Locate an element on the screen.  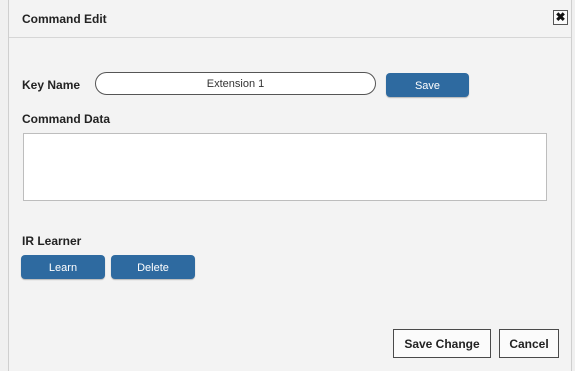
ir-learner-label: IR Learner is located at coordinates (52, 241).